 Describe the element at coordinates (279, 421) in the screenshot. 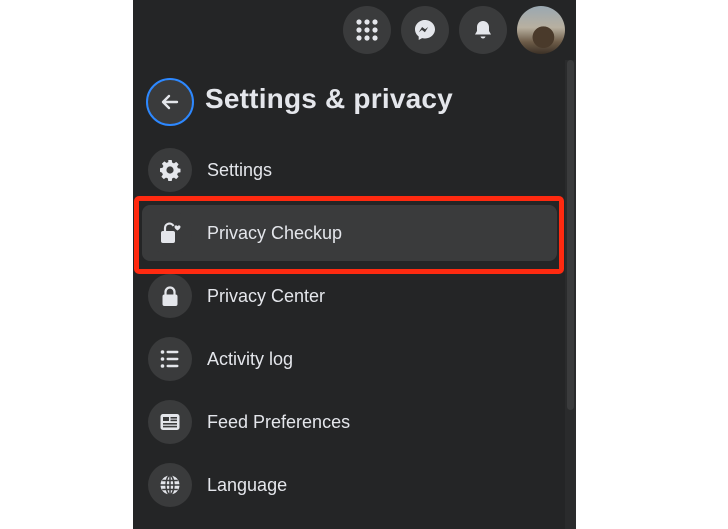

I see `menu-item-label: Feed Preferences` at that location.